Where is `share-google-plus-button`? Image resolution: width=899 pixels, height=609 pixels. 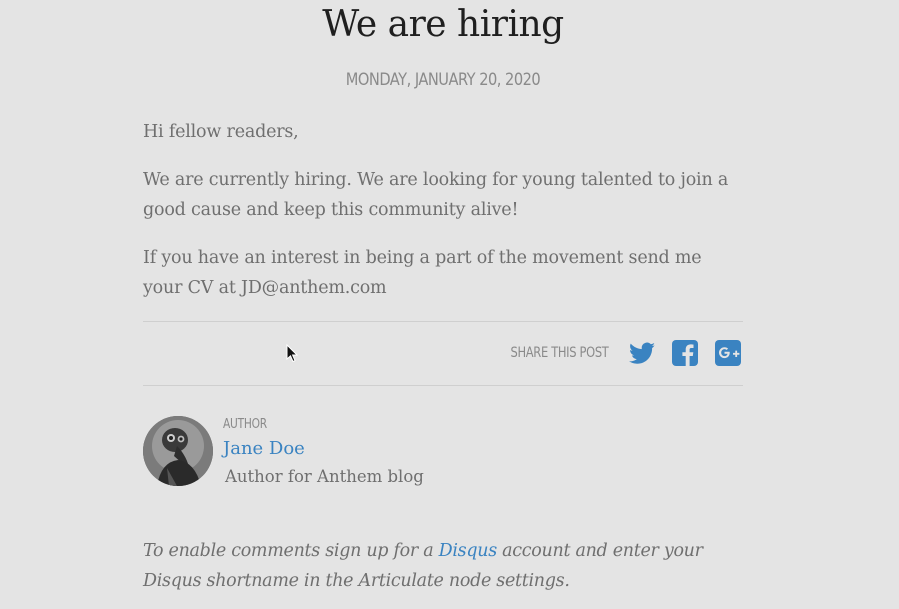
share-google-plus-button is located at coordinates (728, 353).